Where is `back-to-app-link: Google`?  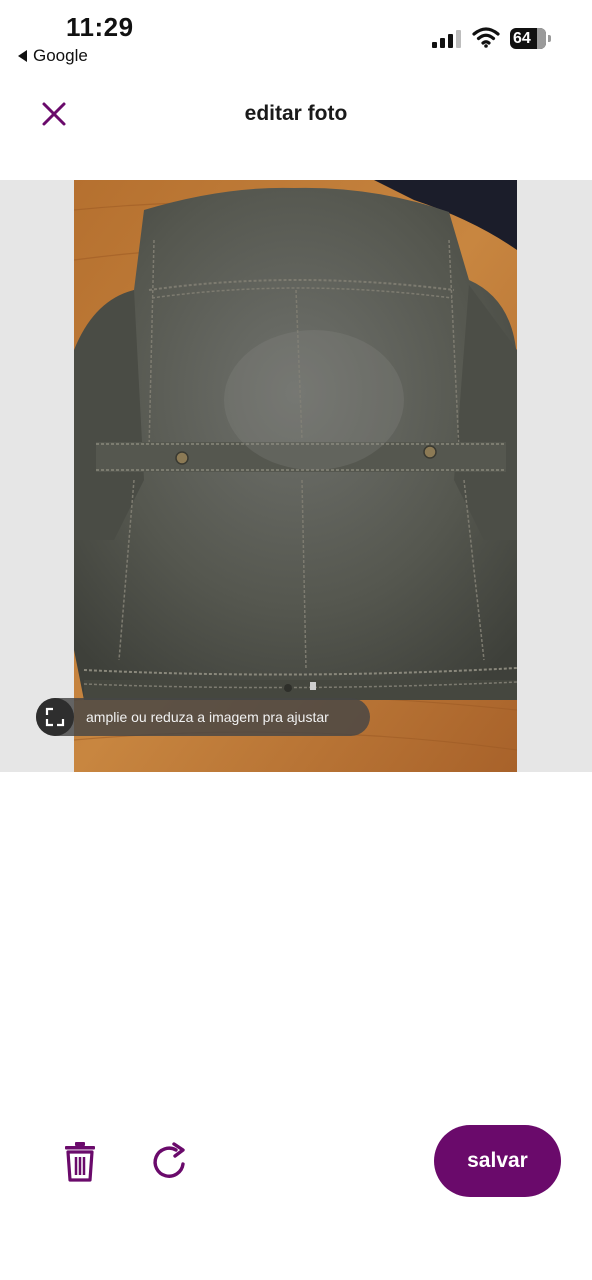 back-to-app-link: Google is located at coordinates (53, 56).